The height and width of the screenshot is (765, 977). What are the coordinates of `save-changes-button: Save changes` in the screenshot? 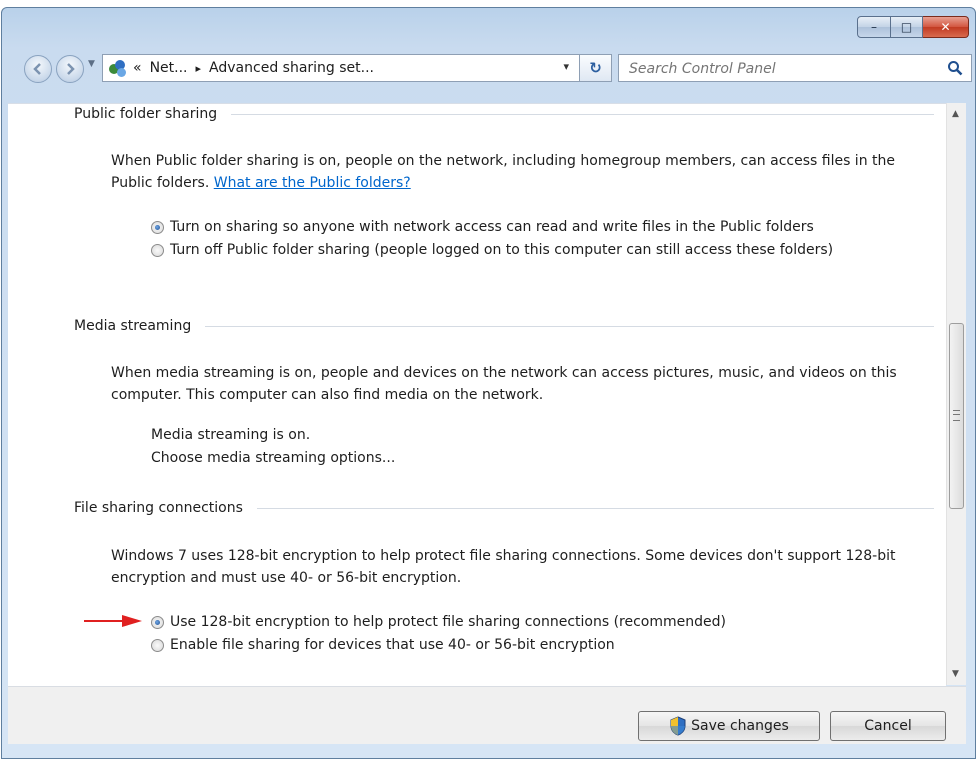 It's located at (729, 726).